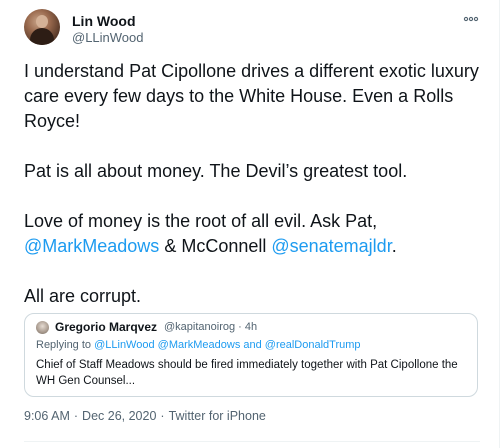 The width and height of the screenshot is (504, 448). What do you see at coordinates (91, 246) in the screenshot?
I see `mention-markmeadows-link: @MarkMeadows` at bounding box center [91, 246].